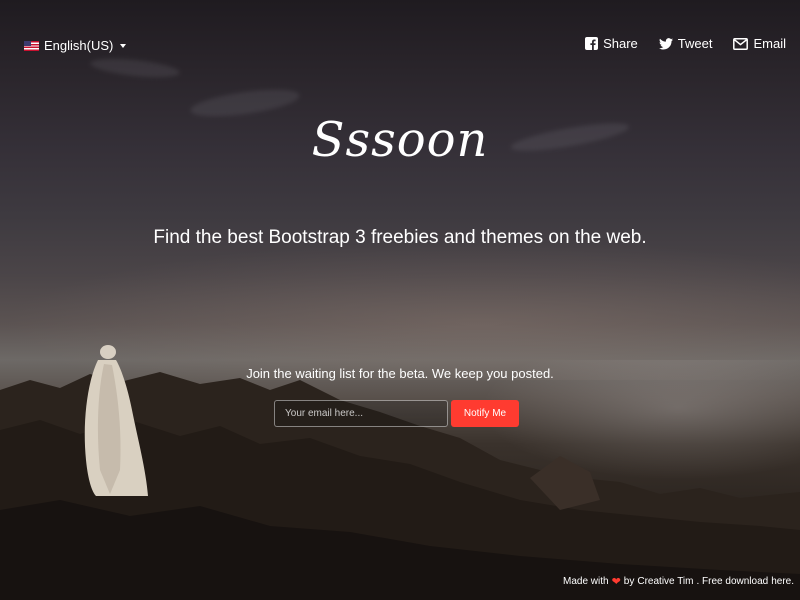 The width and height of the screenshot is (800, 600). Describe the element at coordinates (79, 45) in the screenshot. I see `language-label: English(US)` at that location.